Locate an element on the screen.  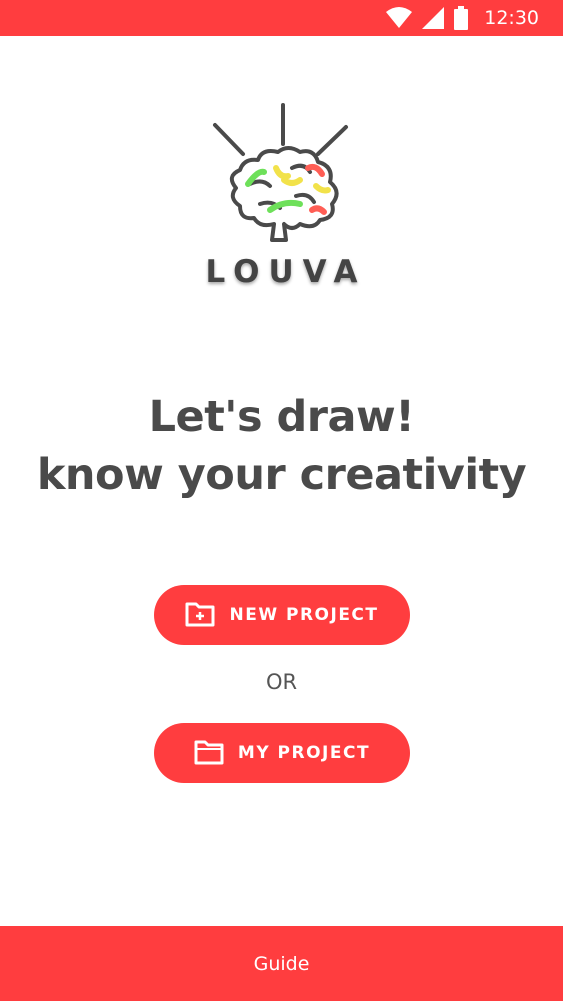
my-project-label: MY PROJECT is located at coordinates (304, 753).